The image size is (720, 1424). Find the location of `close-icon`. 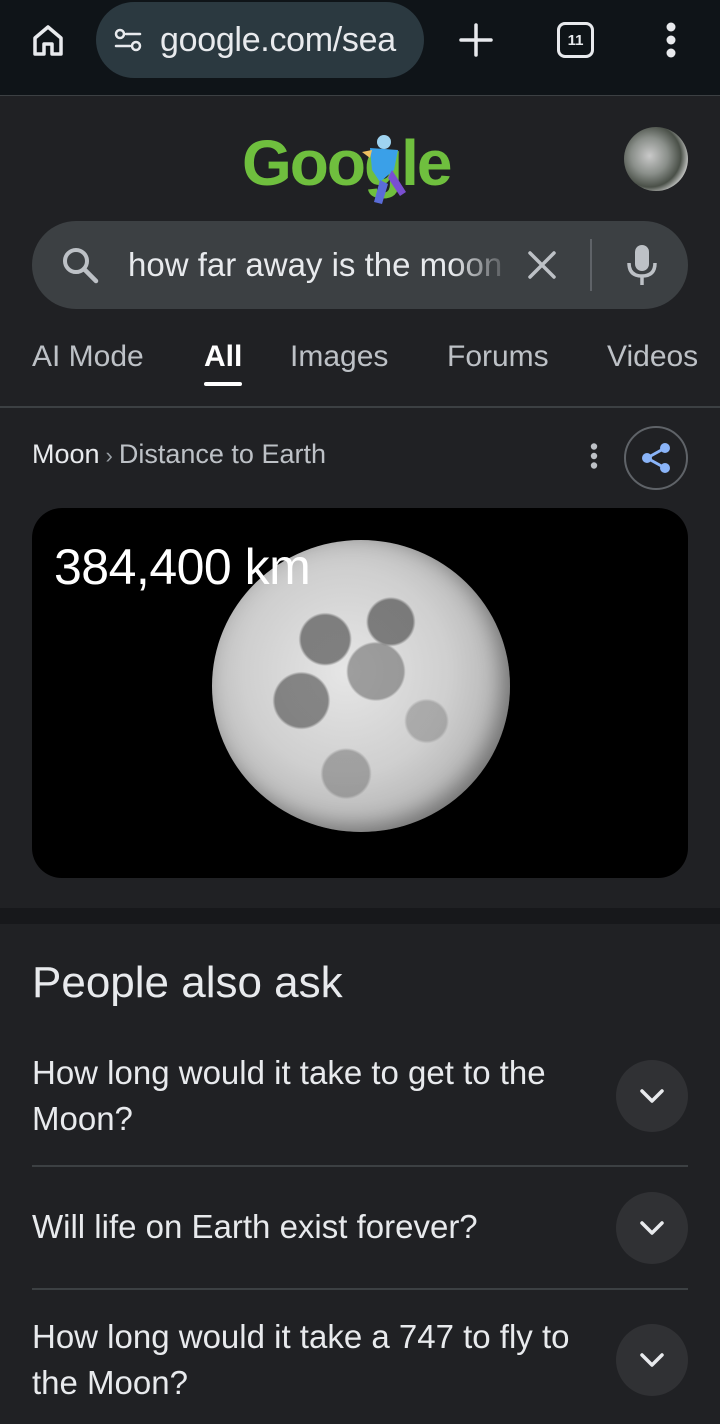

close-icon is located at coordinates (542, 265).